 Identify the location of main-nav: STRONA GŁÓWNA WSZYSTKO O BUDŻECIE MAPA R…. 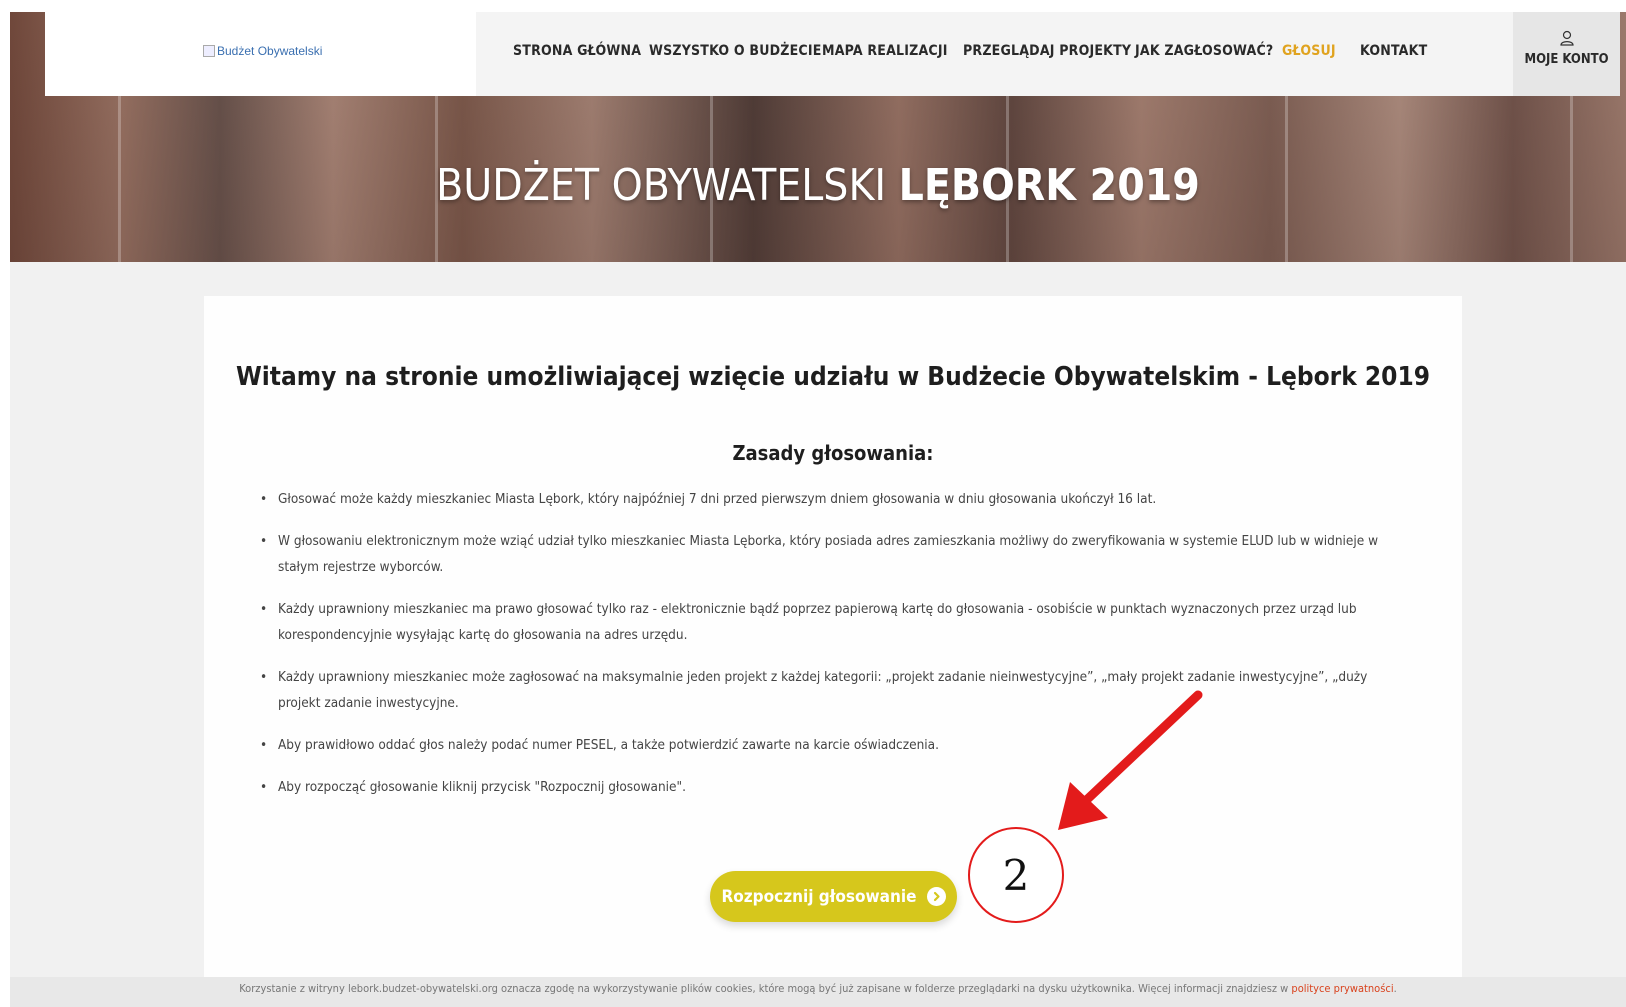
(994, 54).